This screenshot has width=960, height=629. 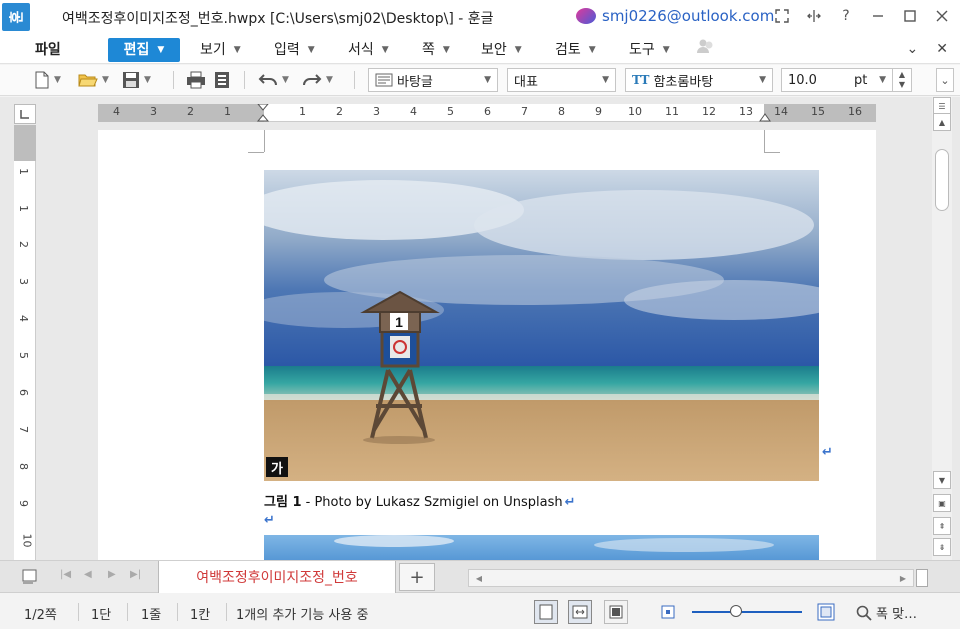 I want to click on redo-button: ▼, so click(x=317, y=80).